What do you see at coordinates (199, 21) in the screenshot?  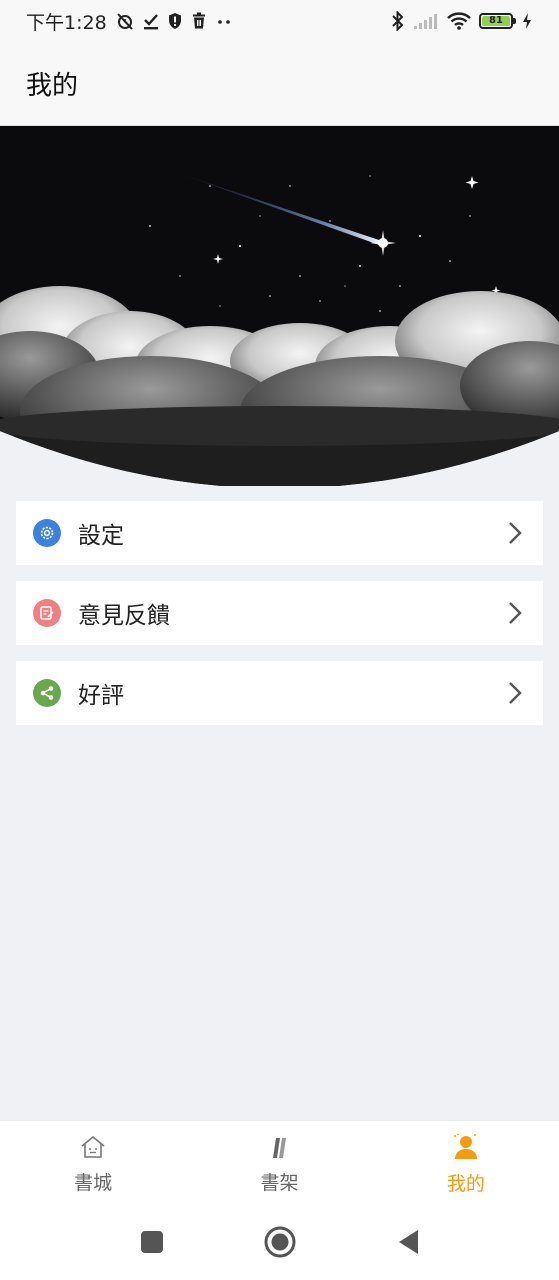 I see `trash-icon` at bounding box center [199, 21].